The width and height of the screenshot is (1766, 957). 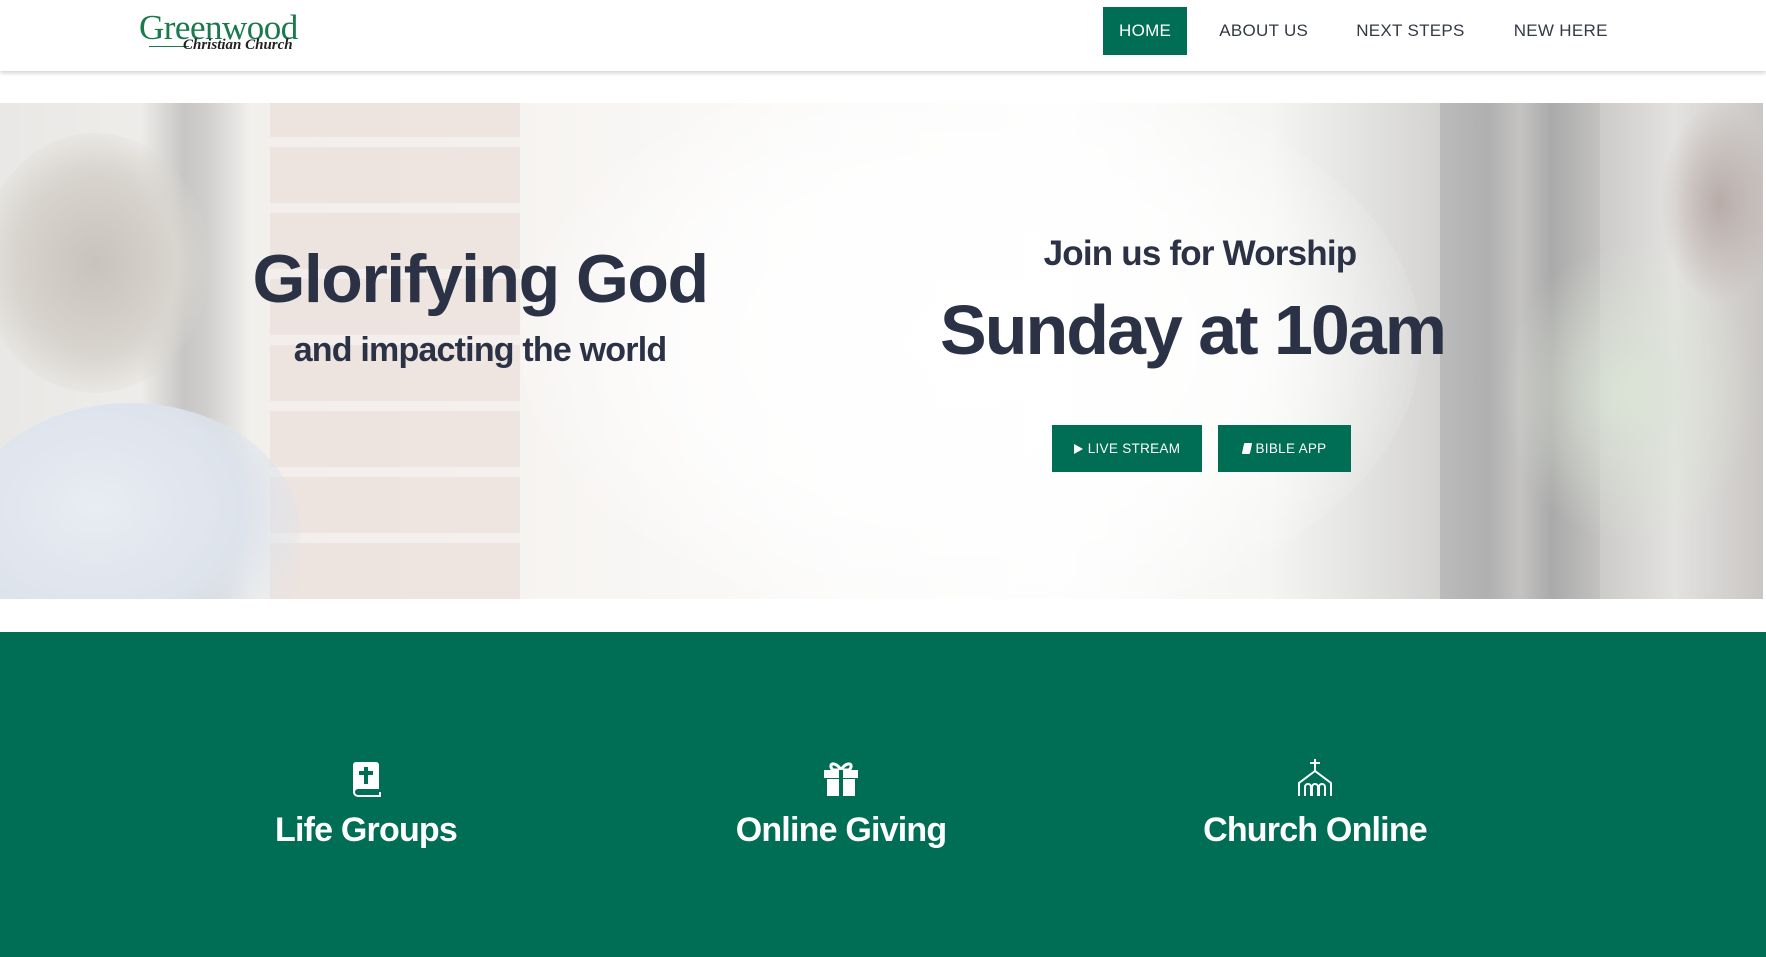 I want to click on live-stream-label: LIVE STREAM, so click(x=1134, y=448).